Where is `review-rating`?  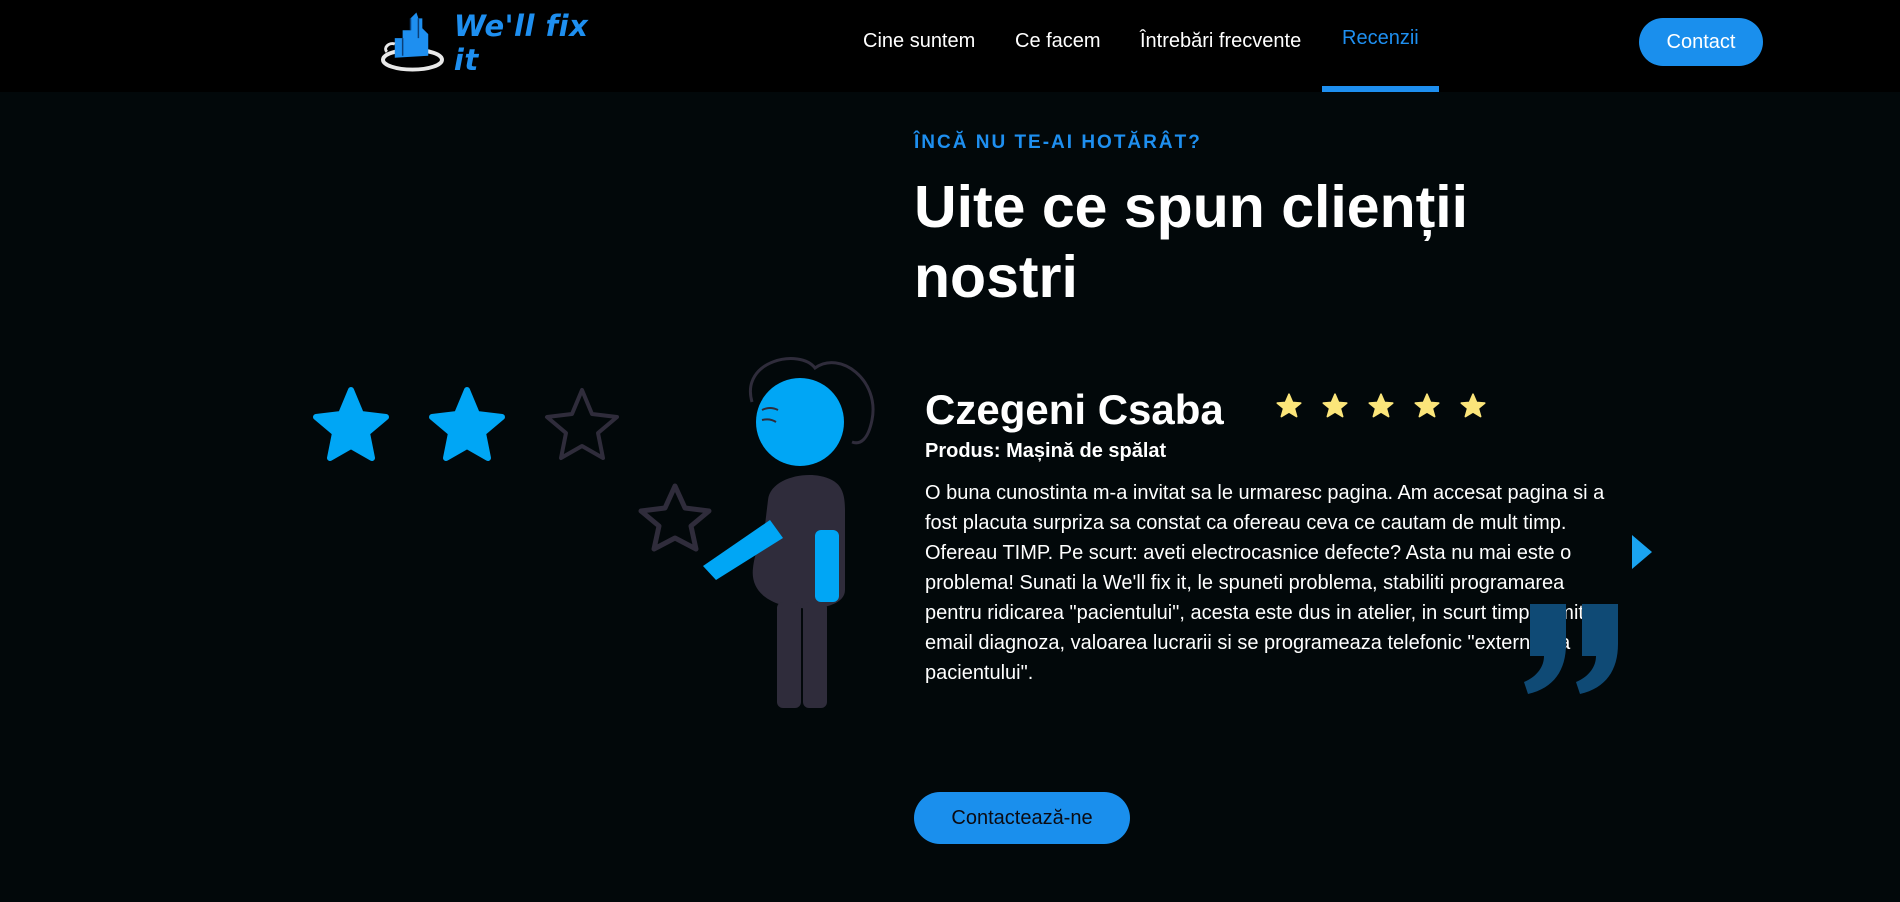
review-rating is located at coordinates (1381, 406).